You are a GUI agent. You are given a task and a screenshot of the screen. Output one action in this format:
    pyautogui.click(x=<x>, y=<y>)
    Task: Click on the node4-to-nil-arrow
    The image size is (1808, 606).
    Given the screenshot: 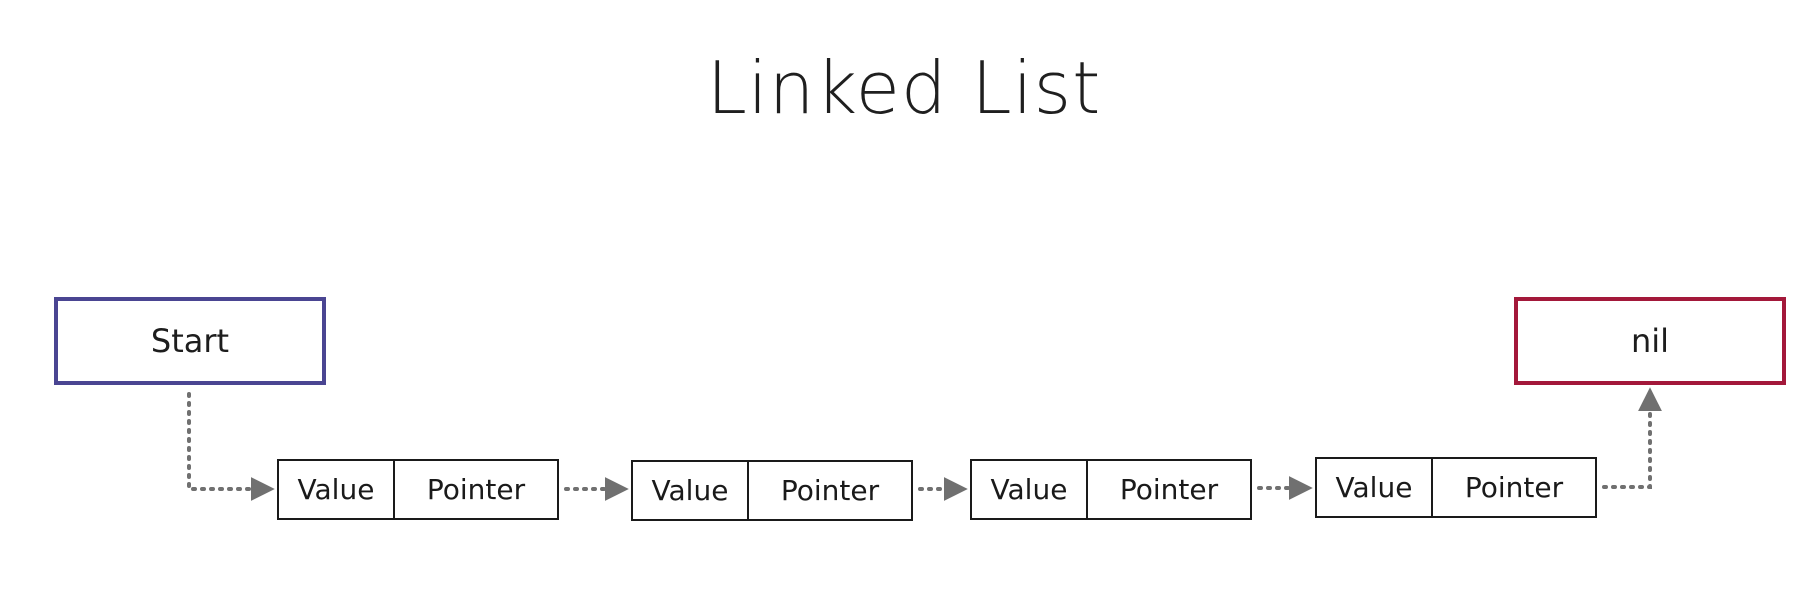 What is the action you would take?
    pyautogui.click(x=1632, y=438)
    